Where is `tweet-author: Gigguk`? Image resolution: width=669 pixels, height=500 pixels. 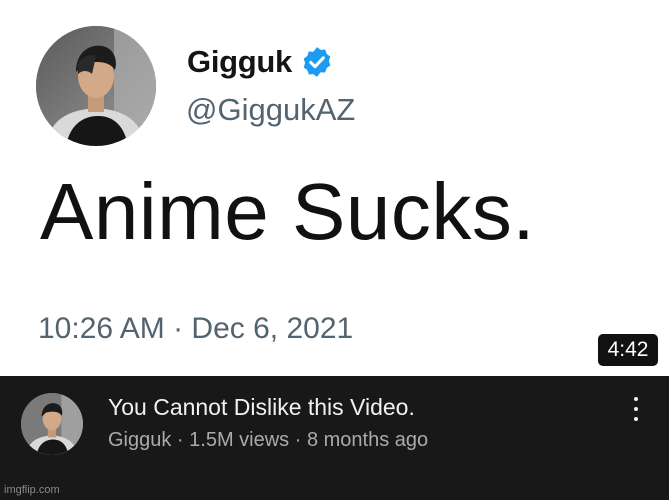
tweet-author: Gigguk is located at coordinates (260, 62).